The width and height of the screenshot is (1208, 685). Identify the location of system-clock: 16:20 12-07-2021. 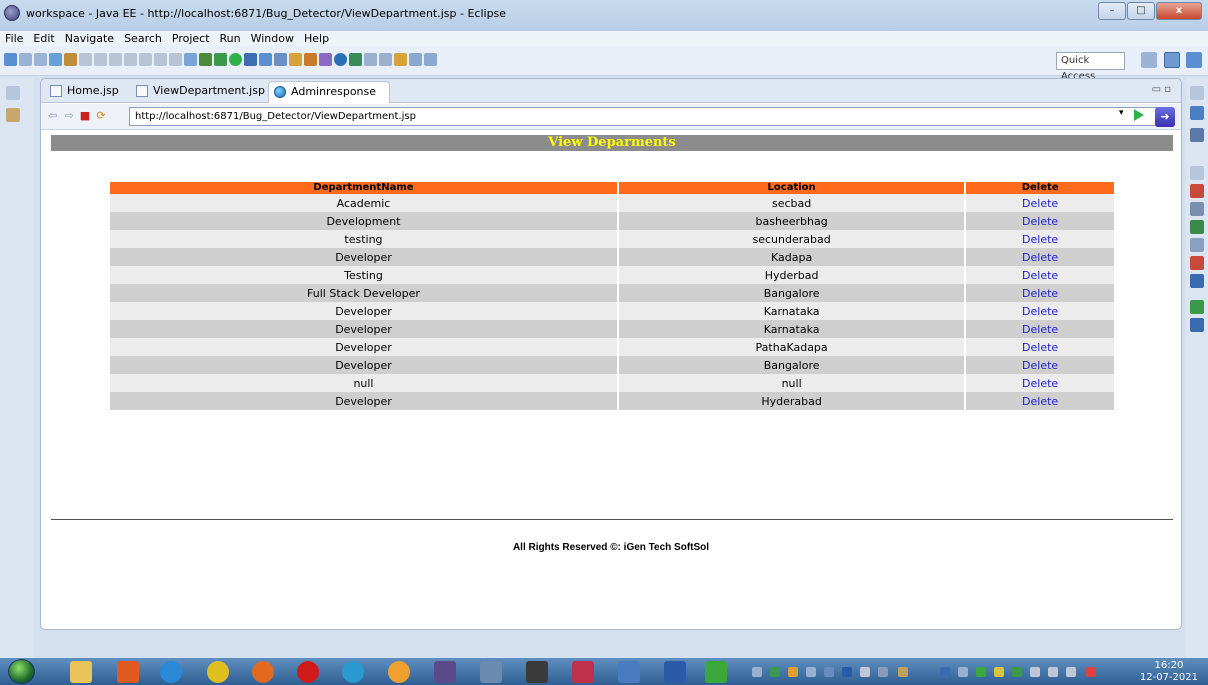
(1169, 672).